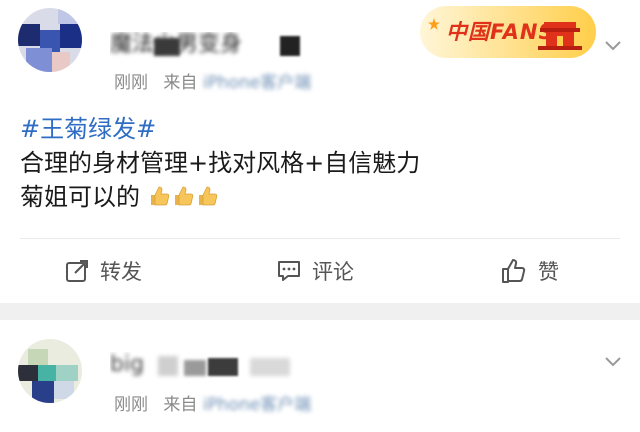  I want to click on thumbs-up-outline-icon, so click(514, 271).